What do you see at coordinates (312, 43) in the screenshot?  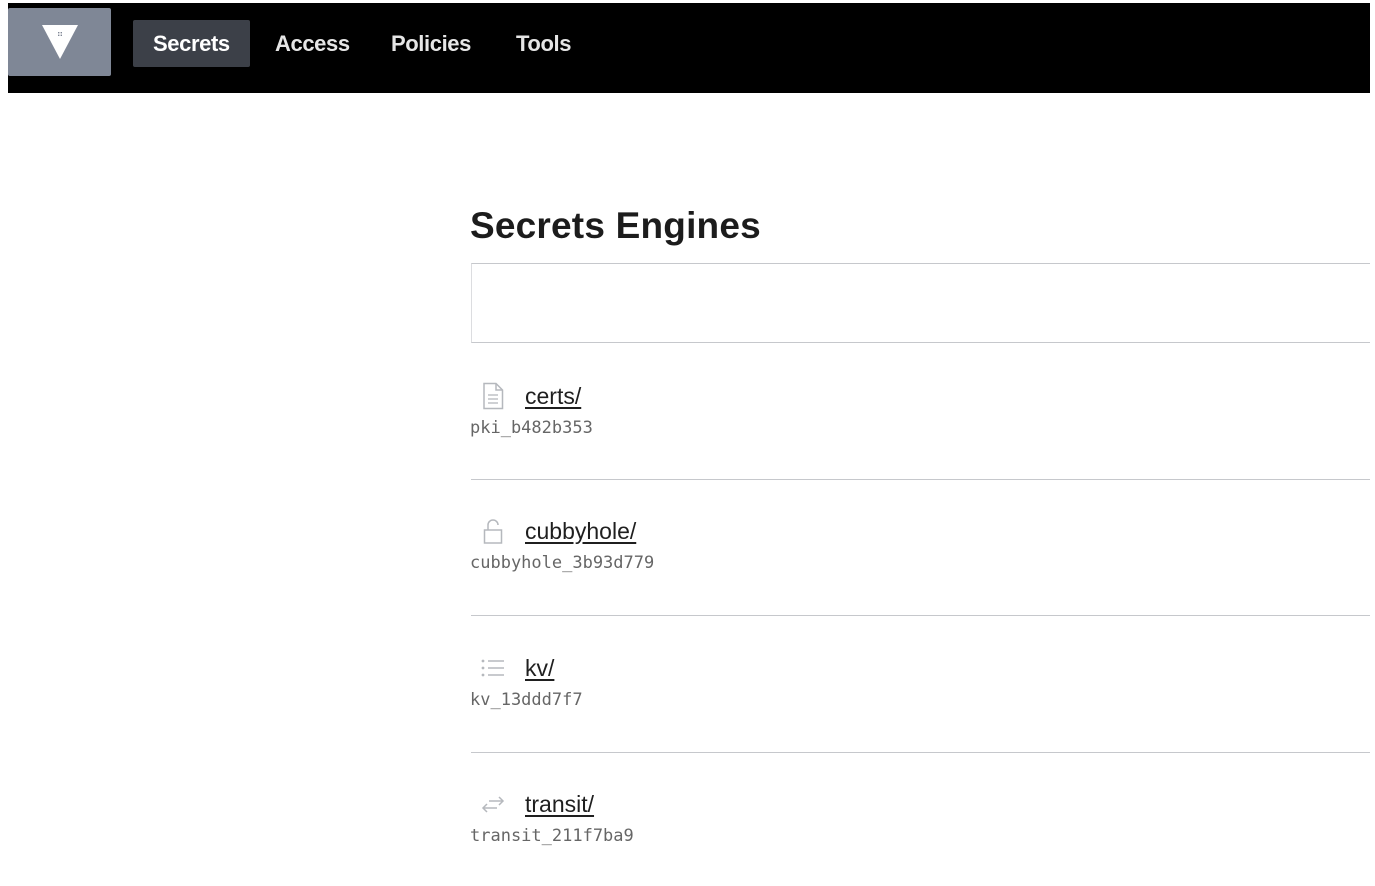 I see `nav-item-access: Access` at bounding box center [312, 43].